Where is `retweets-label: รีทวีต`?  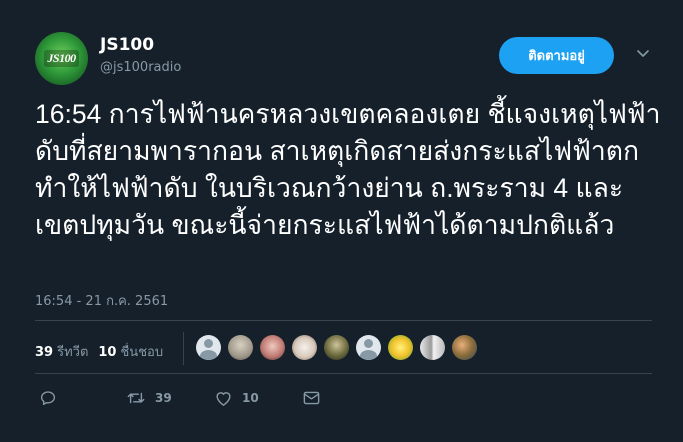
retweets-label: รีทวีต is located at coordinates (73, 352).